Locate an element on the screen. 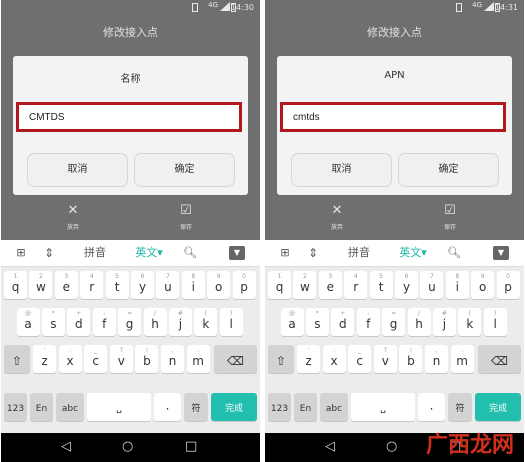 This screenshot has width=525, height=462. key-char: g is located at coordinates (129, 324).